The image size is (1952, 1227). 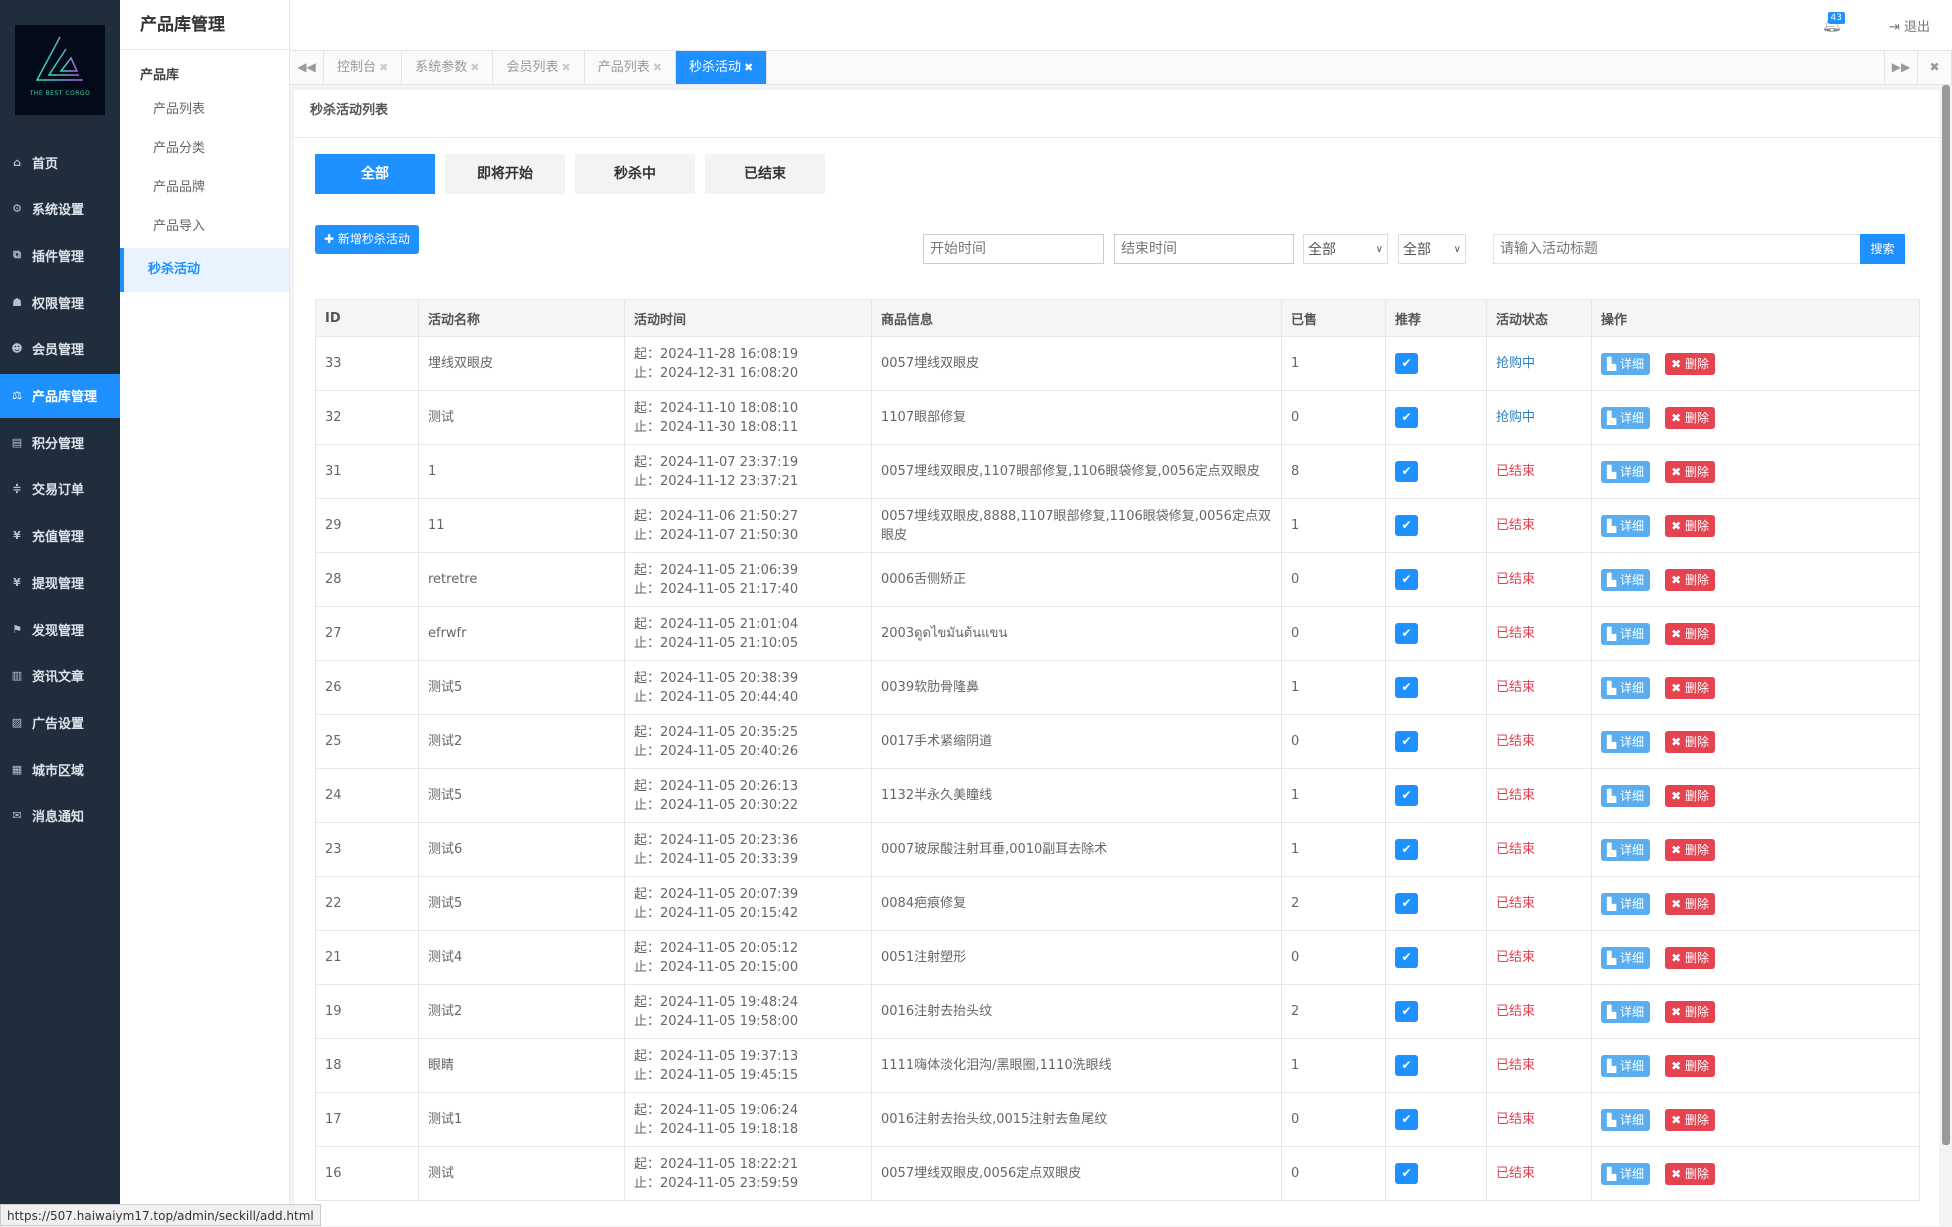 What do you see at coordinates (60, 349) in the screenshot?
I see `sidebar-item: ☻ 会员管理` at bounding box center [60, 349].